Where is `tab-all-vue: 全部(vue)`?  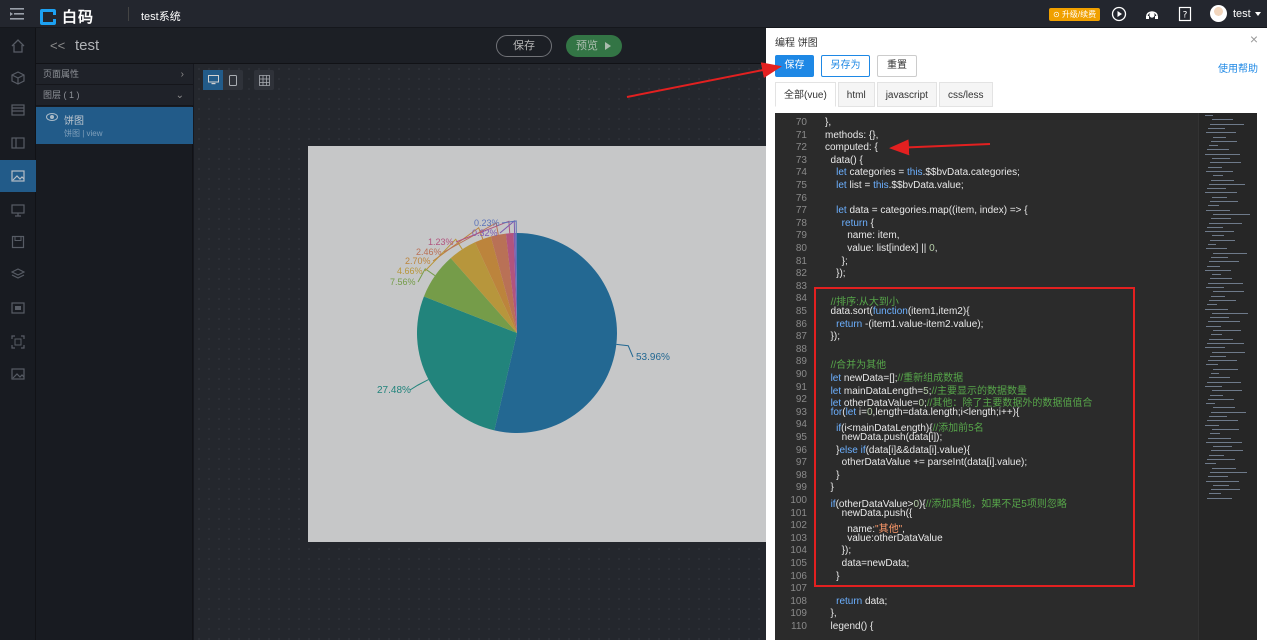 tab-all-vue: 全部(vue) is located at coordinates (805, 94).